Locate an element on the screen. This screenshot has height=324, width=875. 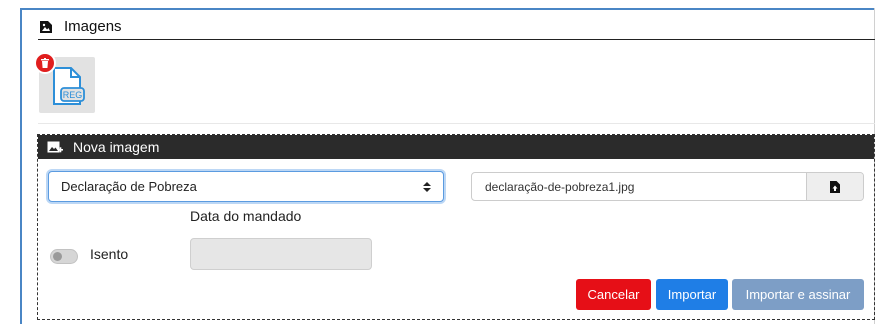
delete-attachment-button is located at coordinates (45, 63).